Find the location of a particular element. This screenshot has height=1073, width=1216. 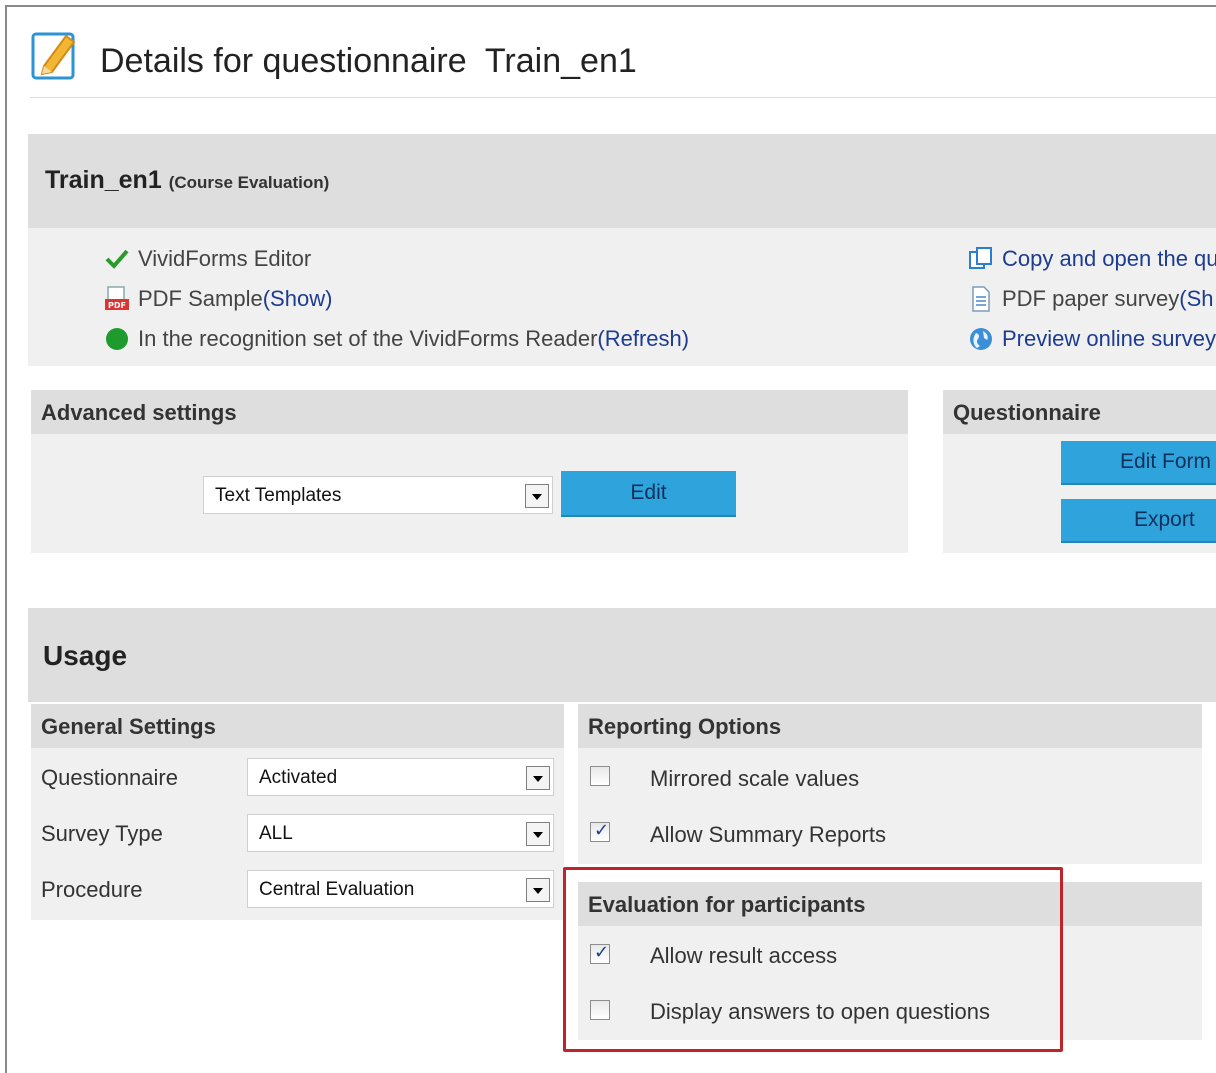

general-settings-header: General Settings is located at coordinates (297, 726).